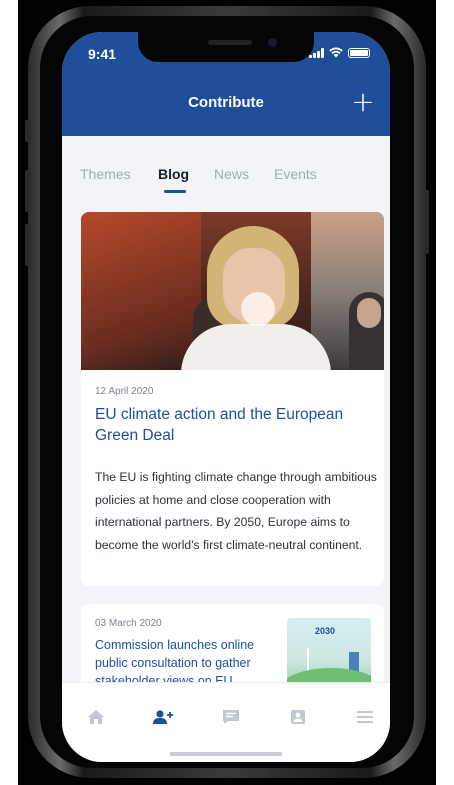 The image size is (454, 785). What do you see at coordinates (175, 191) in the screenshot?
I see `active-tab-indicator` at bounding box center [175, 191].